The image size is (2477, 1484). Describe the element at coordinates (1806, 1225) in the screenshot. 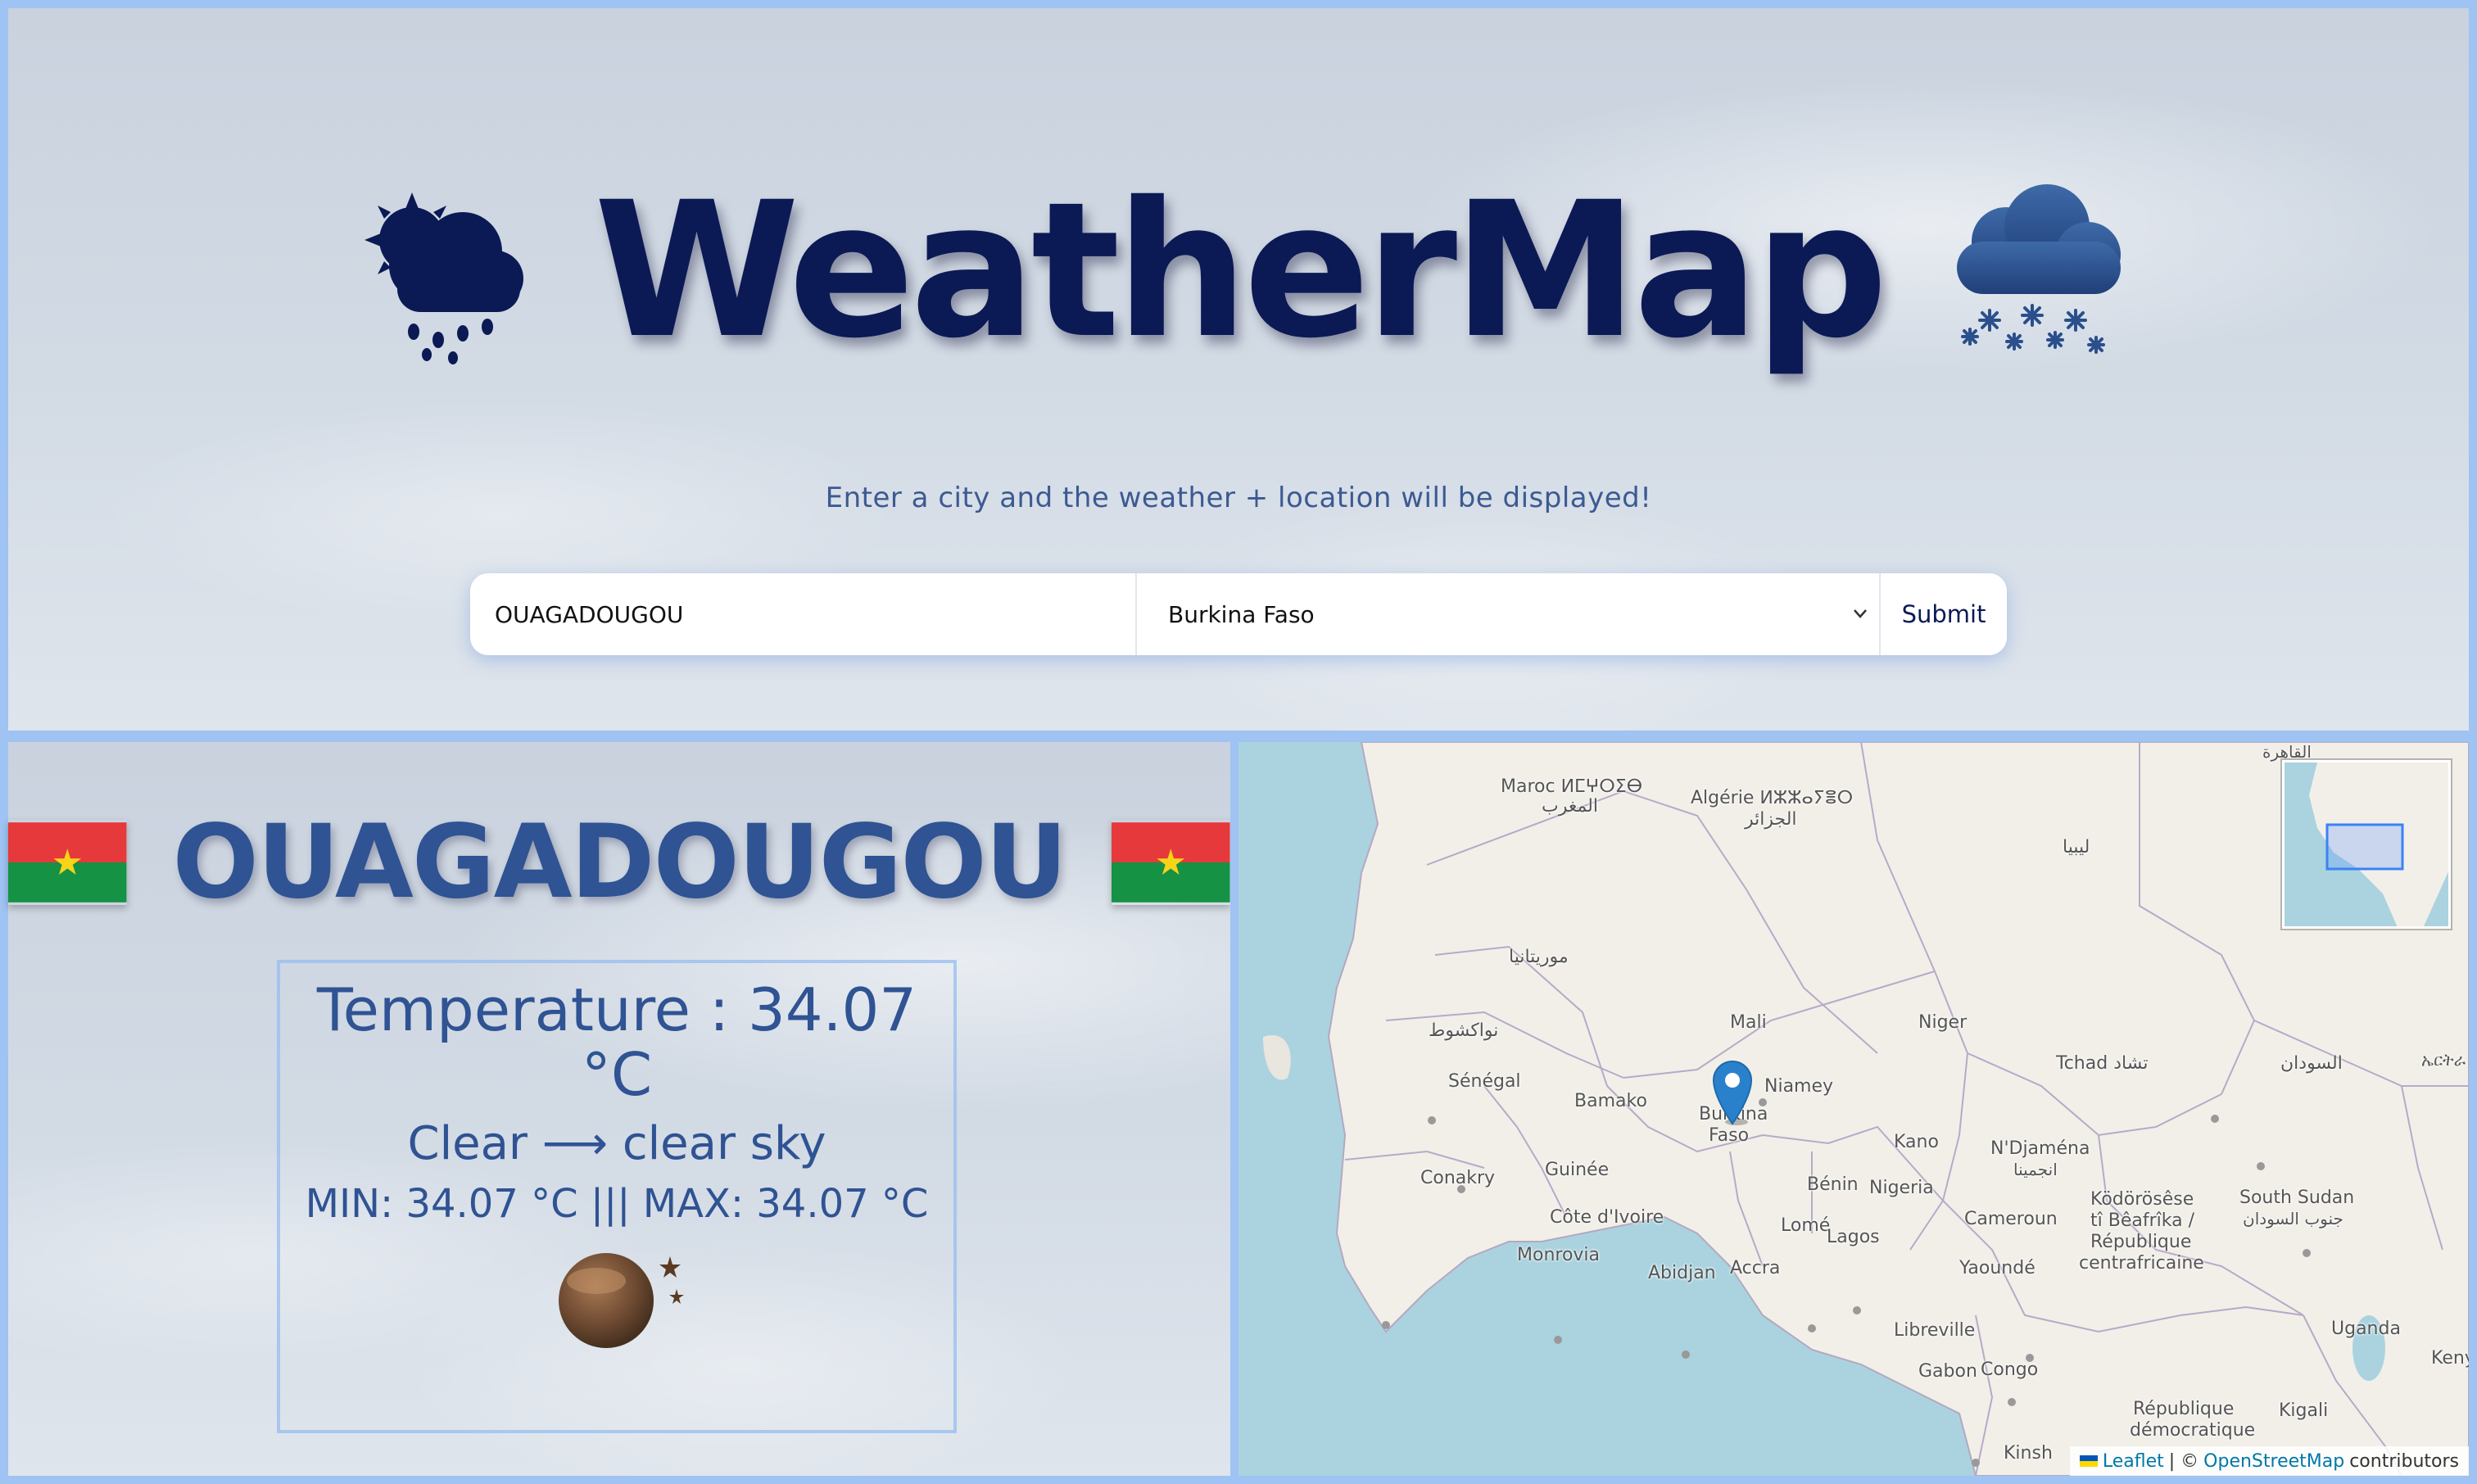

I see `map-label: Lomé` at that location.